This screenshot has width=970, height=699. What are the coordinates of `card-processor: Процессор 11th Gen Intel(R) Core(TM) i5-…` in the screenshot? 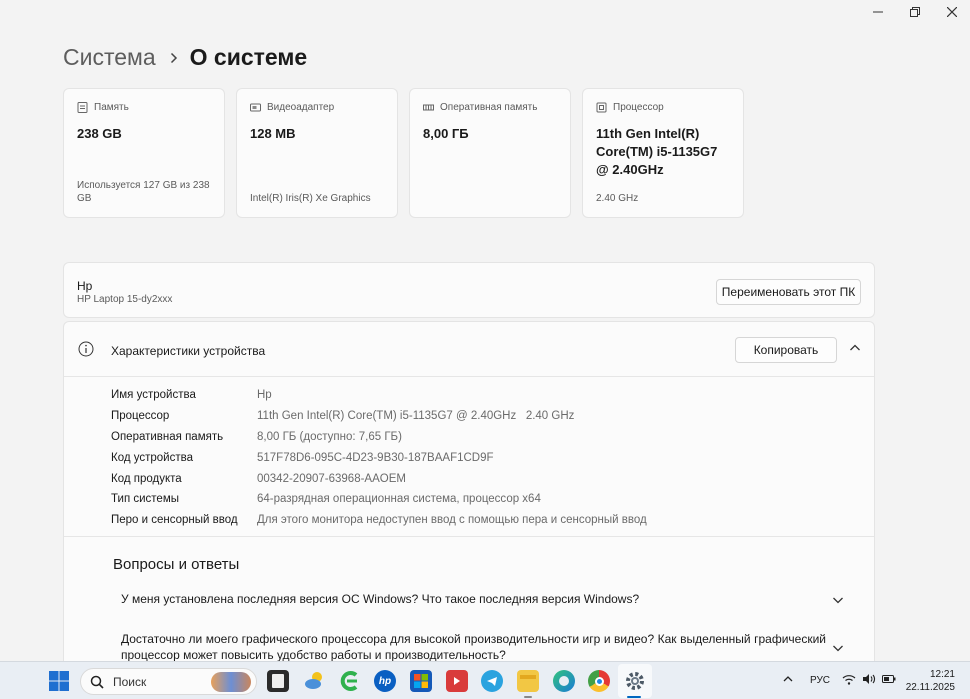 It's located at (663, 153).